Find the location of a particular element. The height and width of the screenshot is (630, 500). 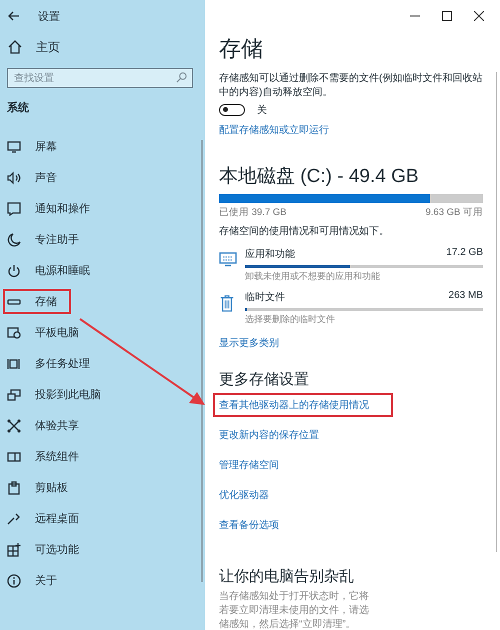

category-hint: 卸载未使用或不想要的应用和功能 is located at coordinates (313, 276).